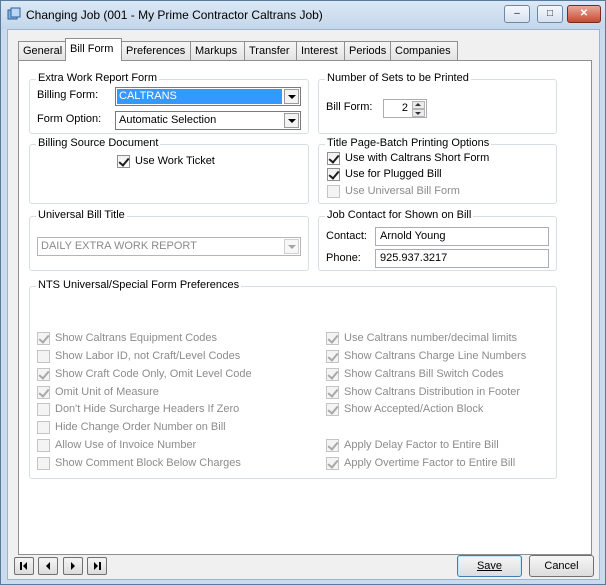  Describe the element at coordinates (156, 50) in the screenshot. I see `tab-preferences: Preferences` at that location.